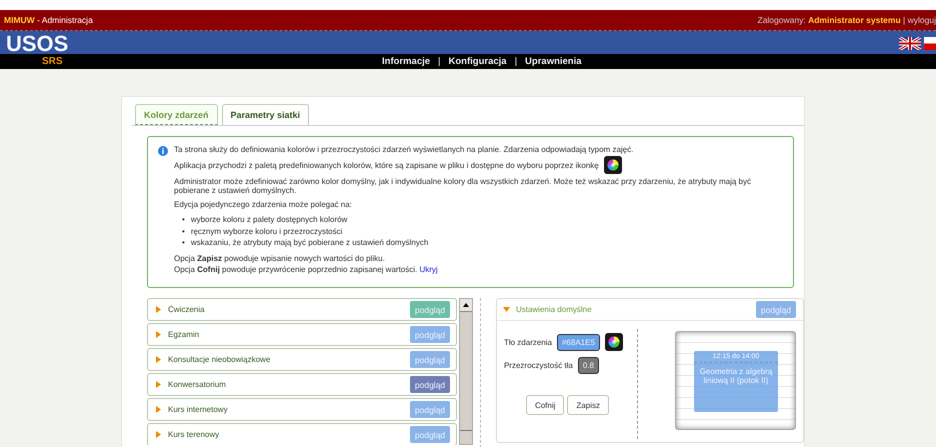  I want to click on event-name: Kurs terenowy, so click(194, 434).